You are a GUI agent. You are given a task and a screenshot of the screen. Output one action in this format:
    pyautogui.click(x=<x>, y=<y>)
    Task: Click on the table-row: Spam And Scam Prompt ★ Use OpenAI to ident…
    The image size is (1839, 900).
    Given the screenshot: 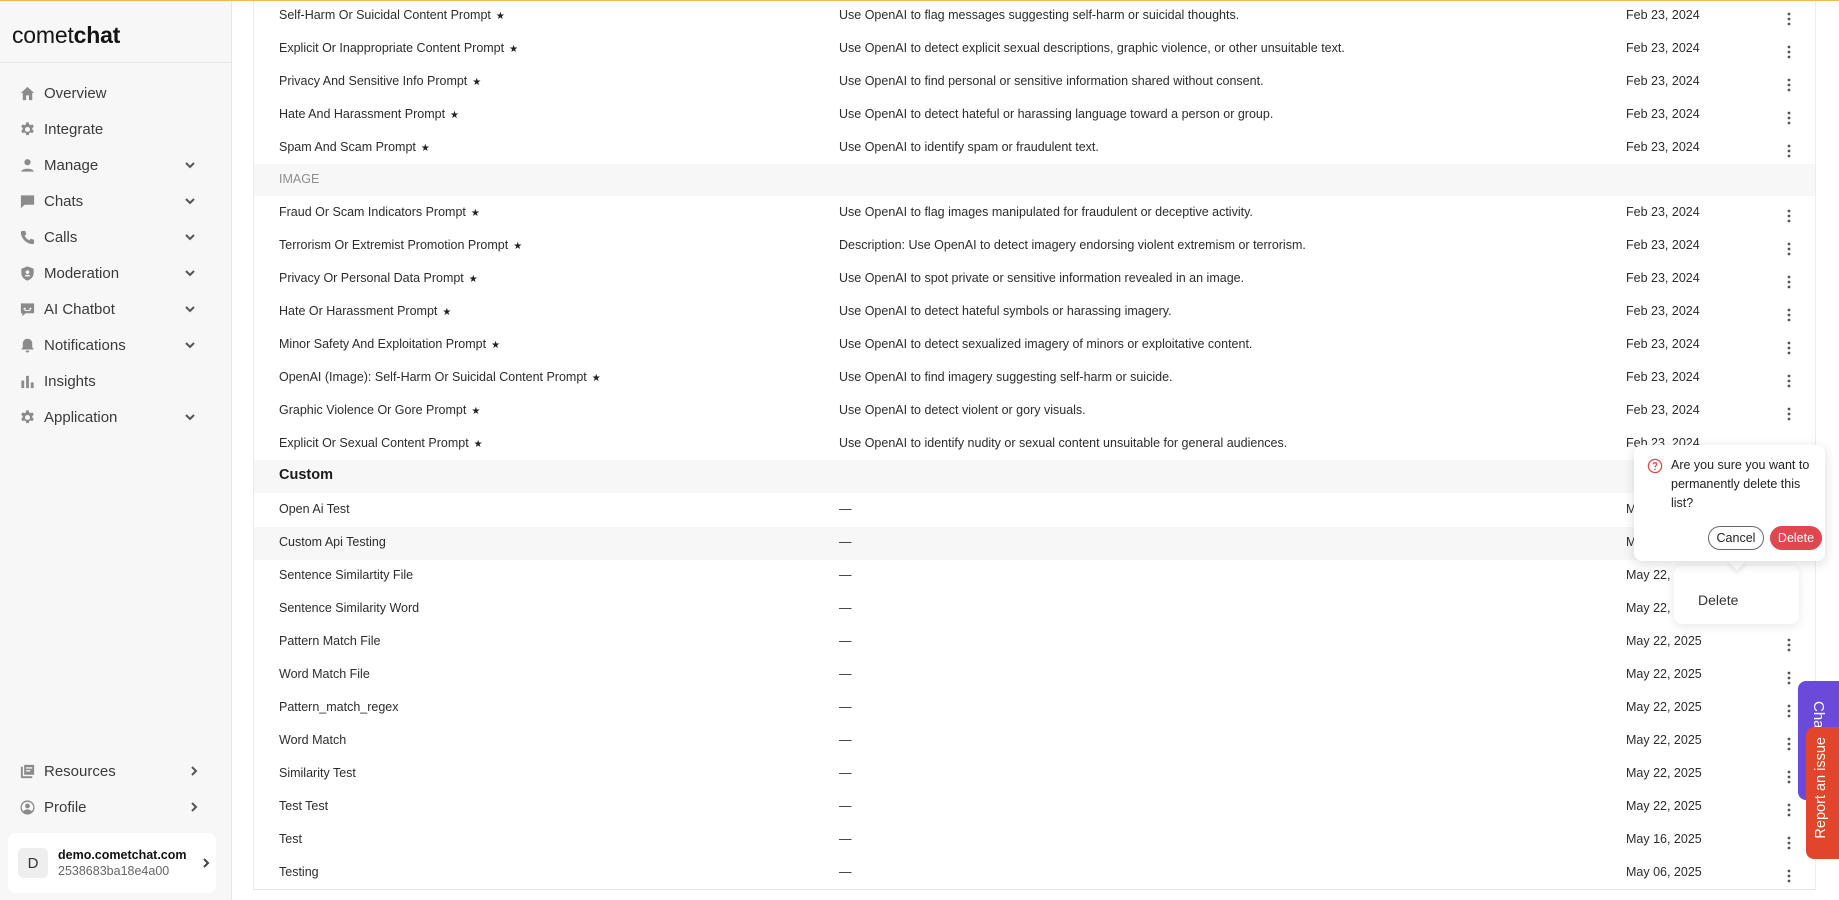 What is the action you would take?
    pyautogui.click(x=1034, y=148)
    